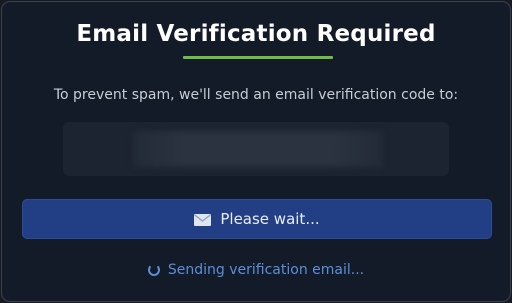 The height and width of the screenshot is (303, 512). What do you see at coordinates (203, 219) in the screenshot?
I see `envelope-icon` at bounding box center [203, 219].